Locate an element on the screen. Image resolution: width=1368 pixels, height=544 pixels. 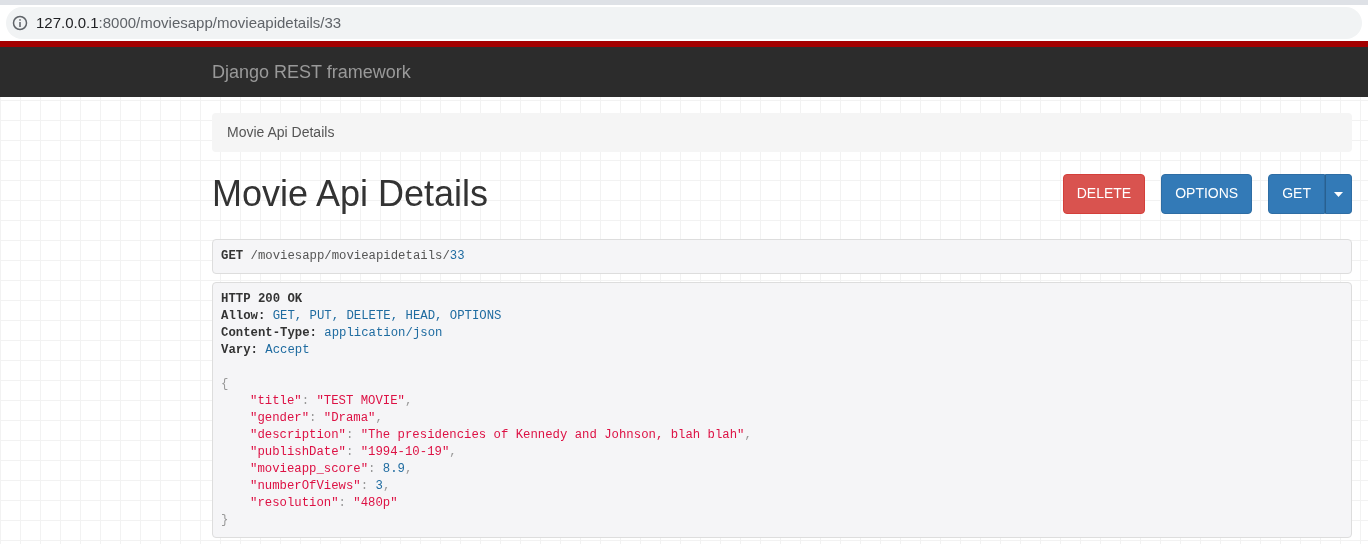
json-line: "description": "The presidencies of Kennedy and Johnson, blah blah", is located at coordinates (500, 435).